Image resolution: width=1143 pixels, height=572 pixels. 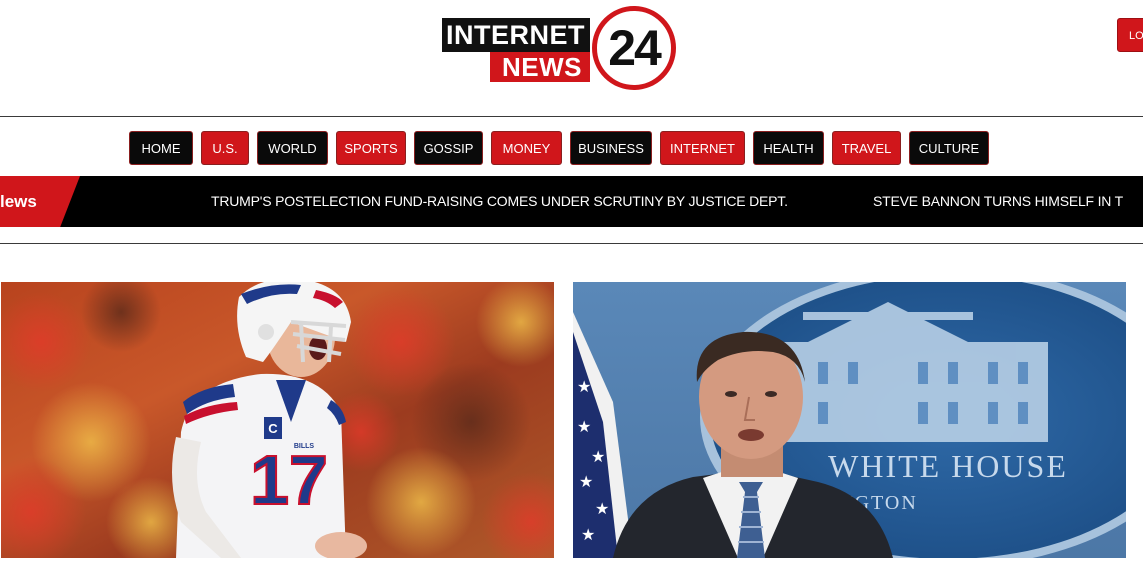 What do you see at coordinates (702, 148) in the screenshot?
I see `nav-item-internet: INTERNET` at bounding box center [702, 148].